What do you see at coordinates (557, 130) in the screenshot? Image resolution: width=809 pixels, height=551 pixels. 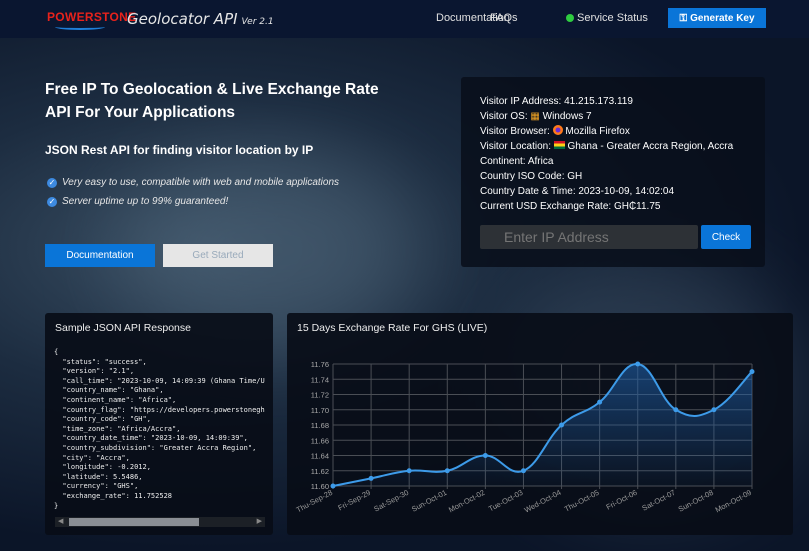 I see `firefox-icon` at bounding box center [557, 130].